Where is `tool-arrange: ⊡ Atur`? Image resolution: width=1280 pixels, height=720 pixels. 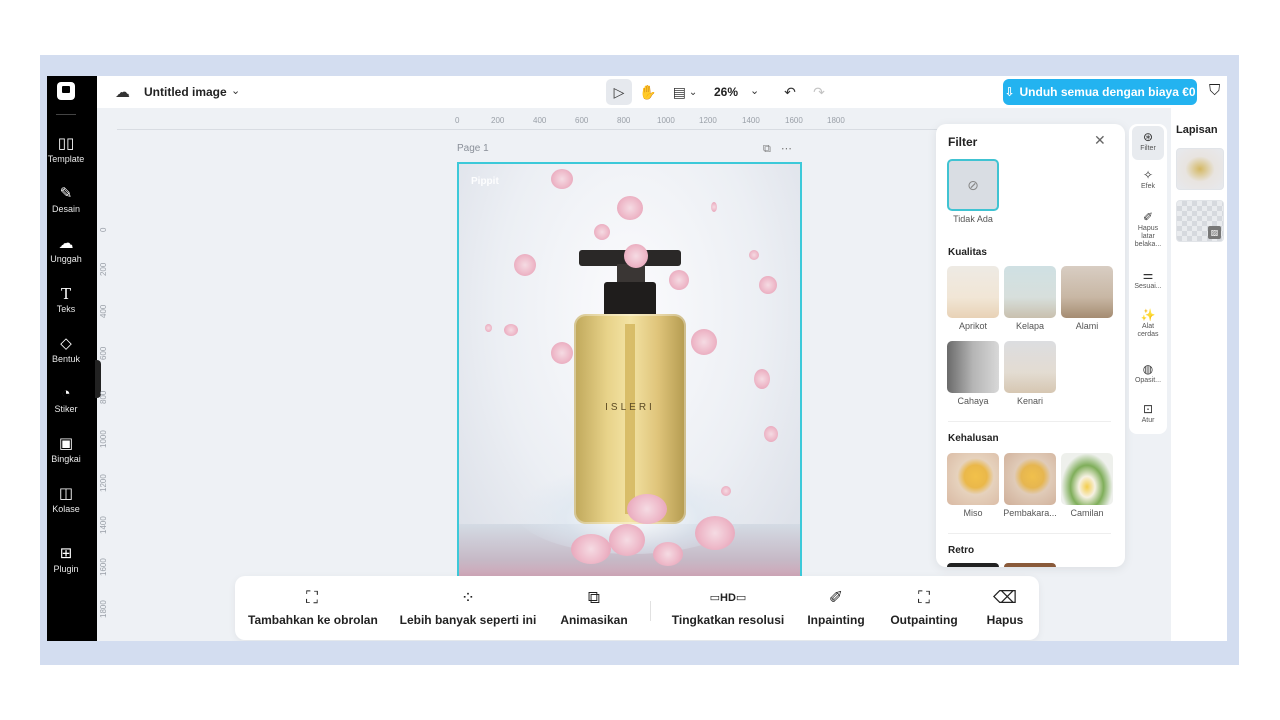 tool-arrange: ⊡ Atur is located at coordinates (1148, 413).